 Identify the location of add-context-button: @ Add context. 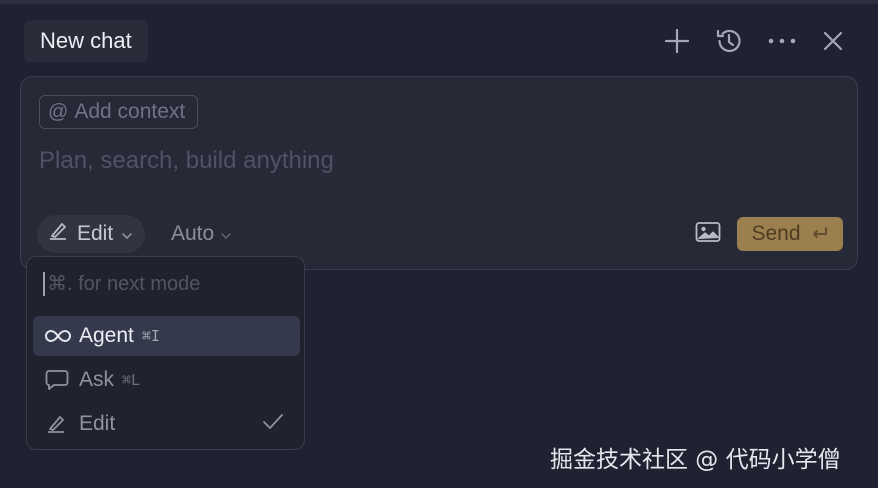
(119, 112).